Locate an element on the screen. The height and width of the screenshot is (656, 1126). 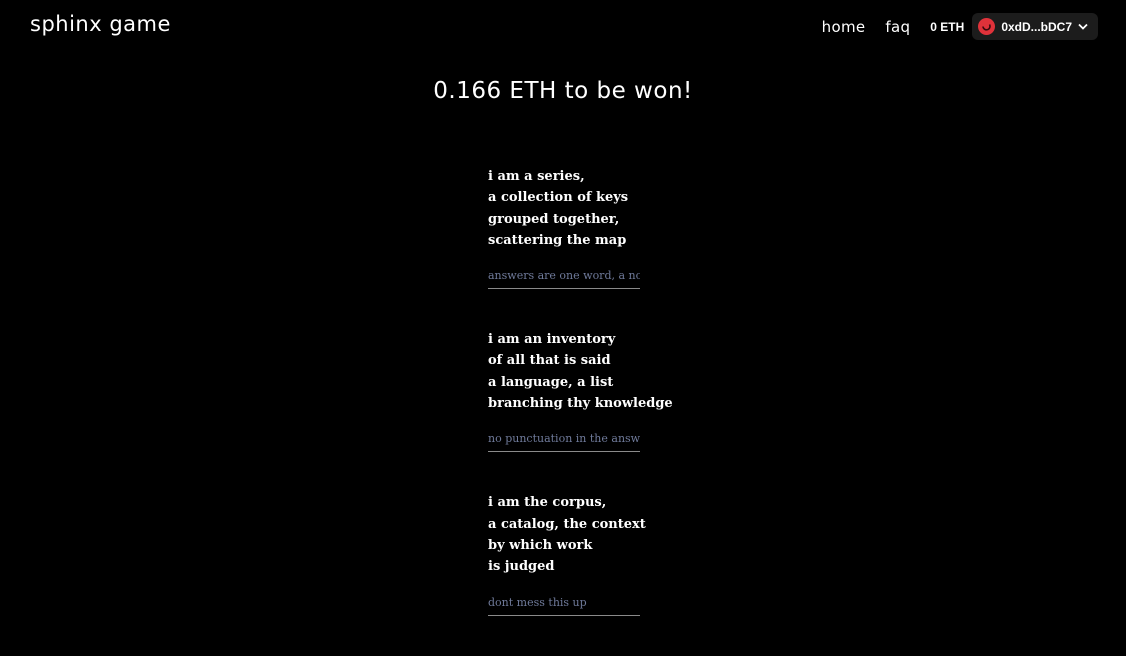
riddle-line: i am the corpus, is located at coordinates (547, 503).